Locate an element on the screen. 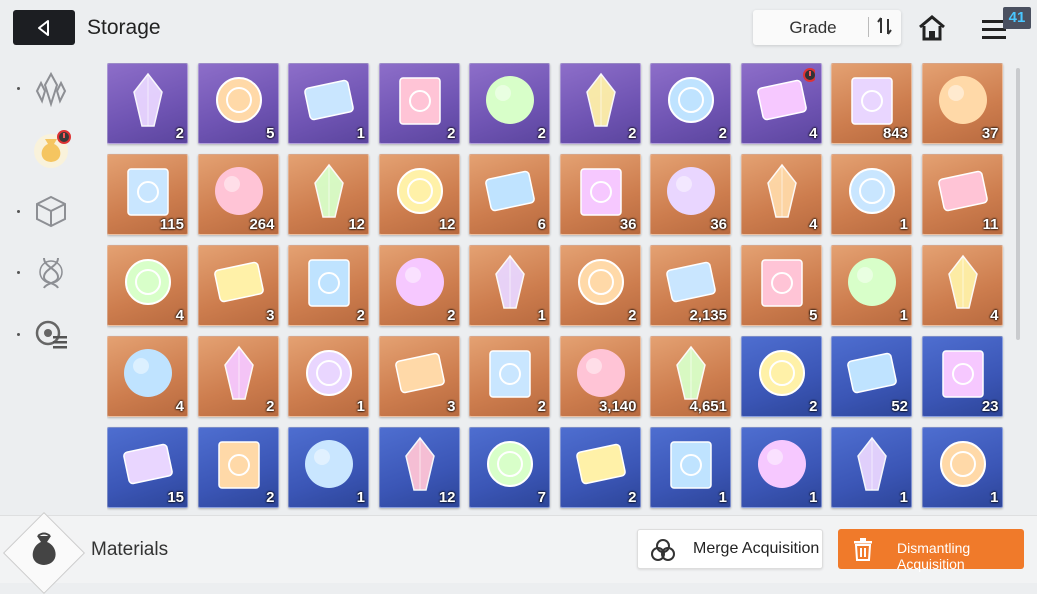 The image size is (1037, 594). eye-manual-icon is located at coordinates (962, 191).